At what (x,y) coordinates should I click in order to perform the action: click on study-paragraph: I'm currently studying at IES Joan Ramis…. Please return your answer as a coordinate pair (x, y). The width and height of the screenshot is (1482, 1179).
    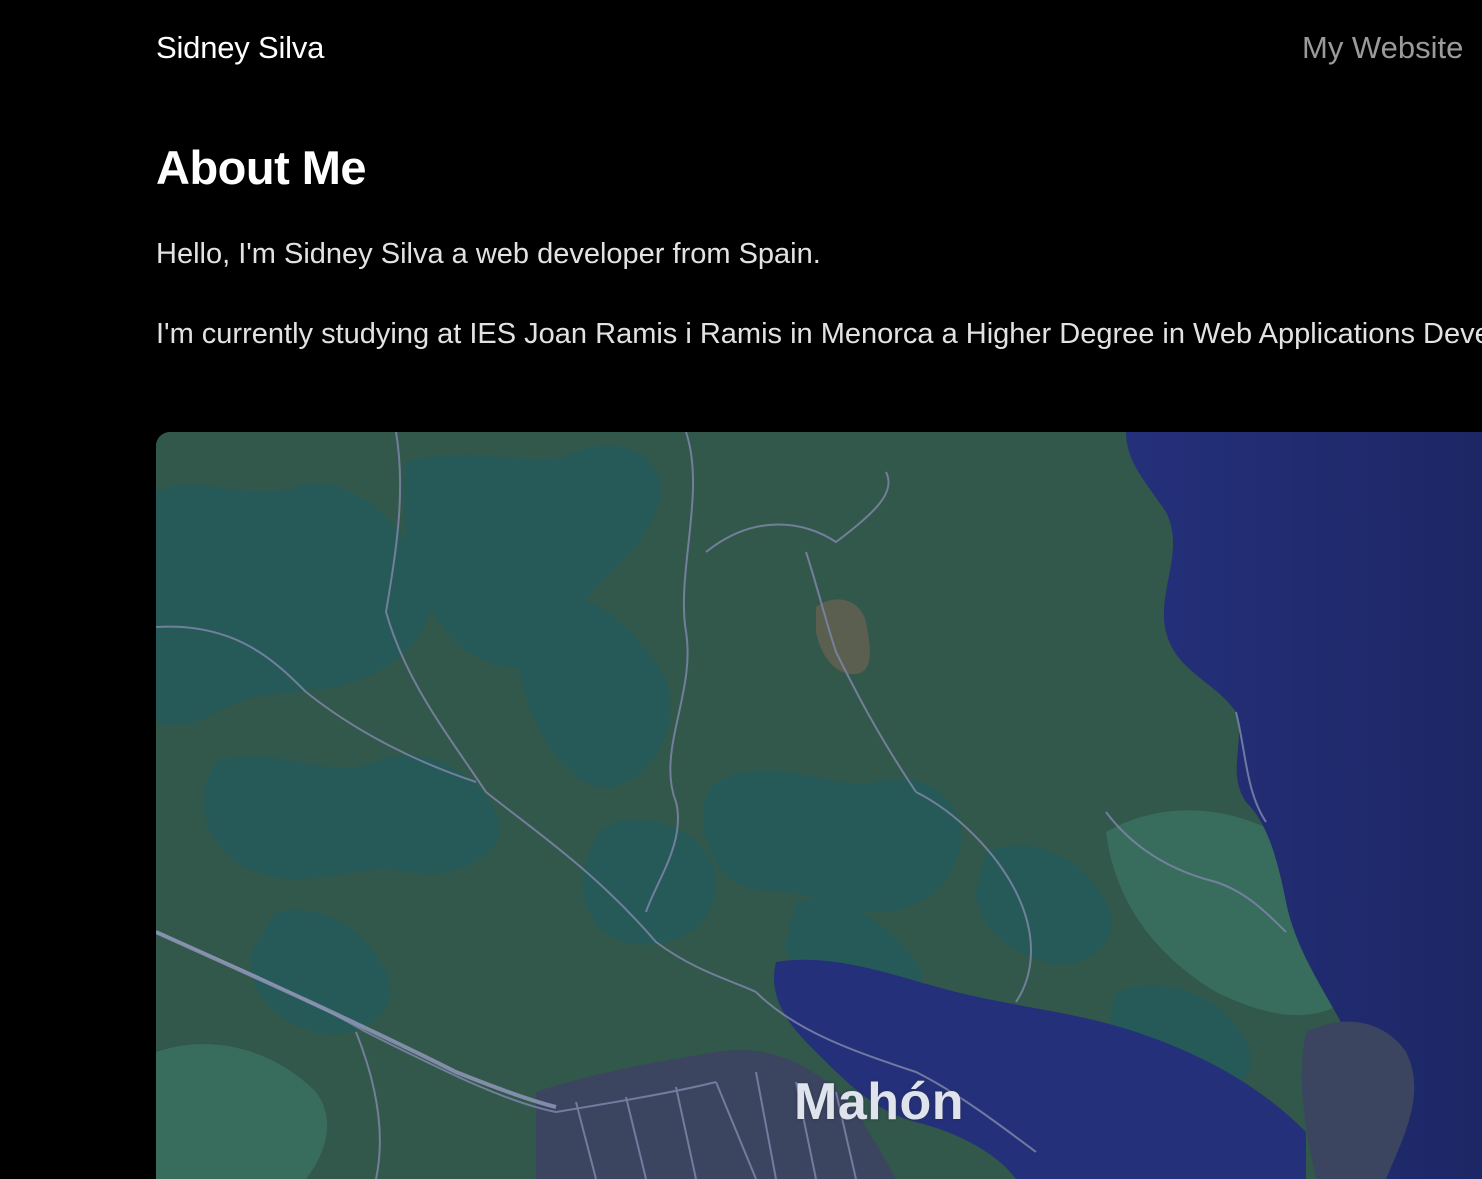
    Looking at the image, I should click on (819, 334).